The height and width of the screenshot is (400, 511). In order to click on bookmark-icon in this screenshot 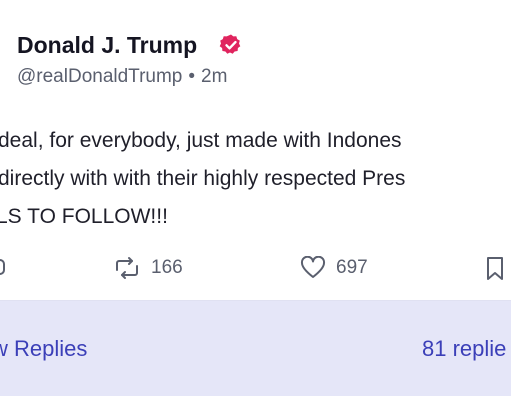, I will do `click(495, 268)`.